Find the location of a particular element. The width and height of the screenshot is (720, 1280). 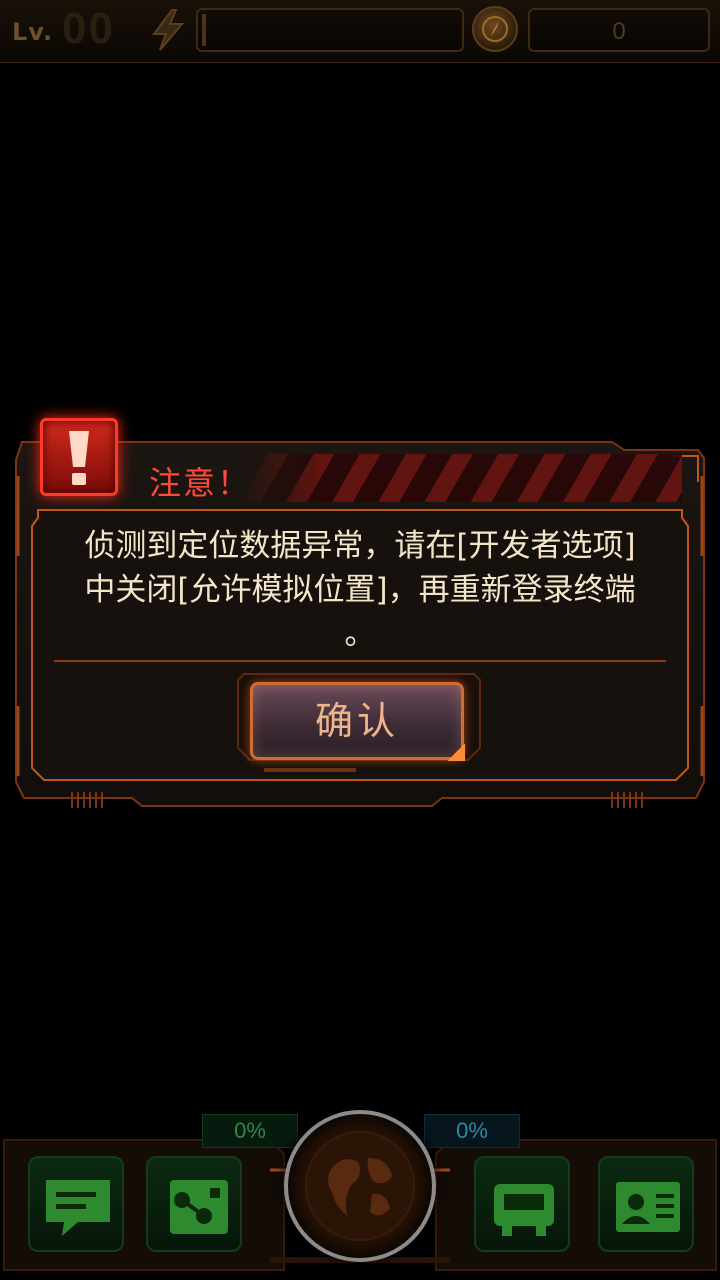

bottom-nav: 0% 0% is located at coordinates (360, 1195).